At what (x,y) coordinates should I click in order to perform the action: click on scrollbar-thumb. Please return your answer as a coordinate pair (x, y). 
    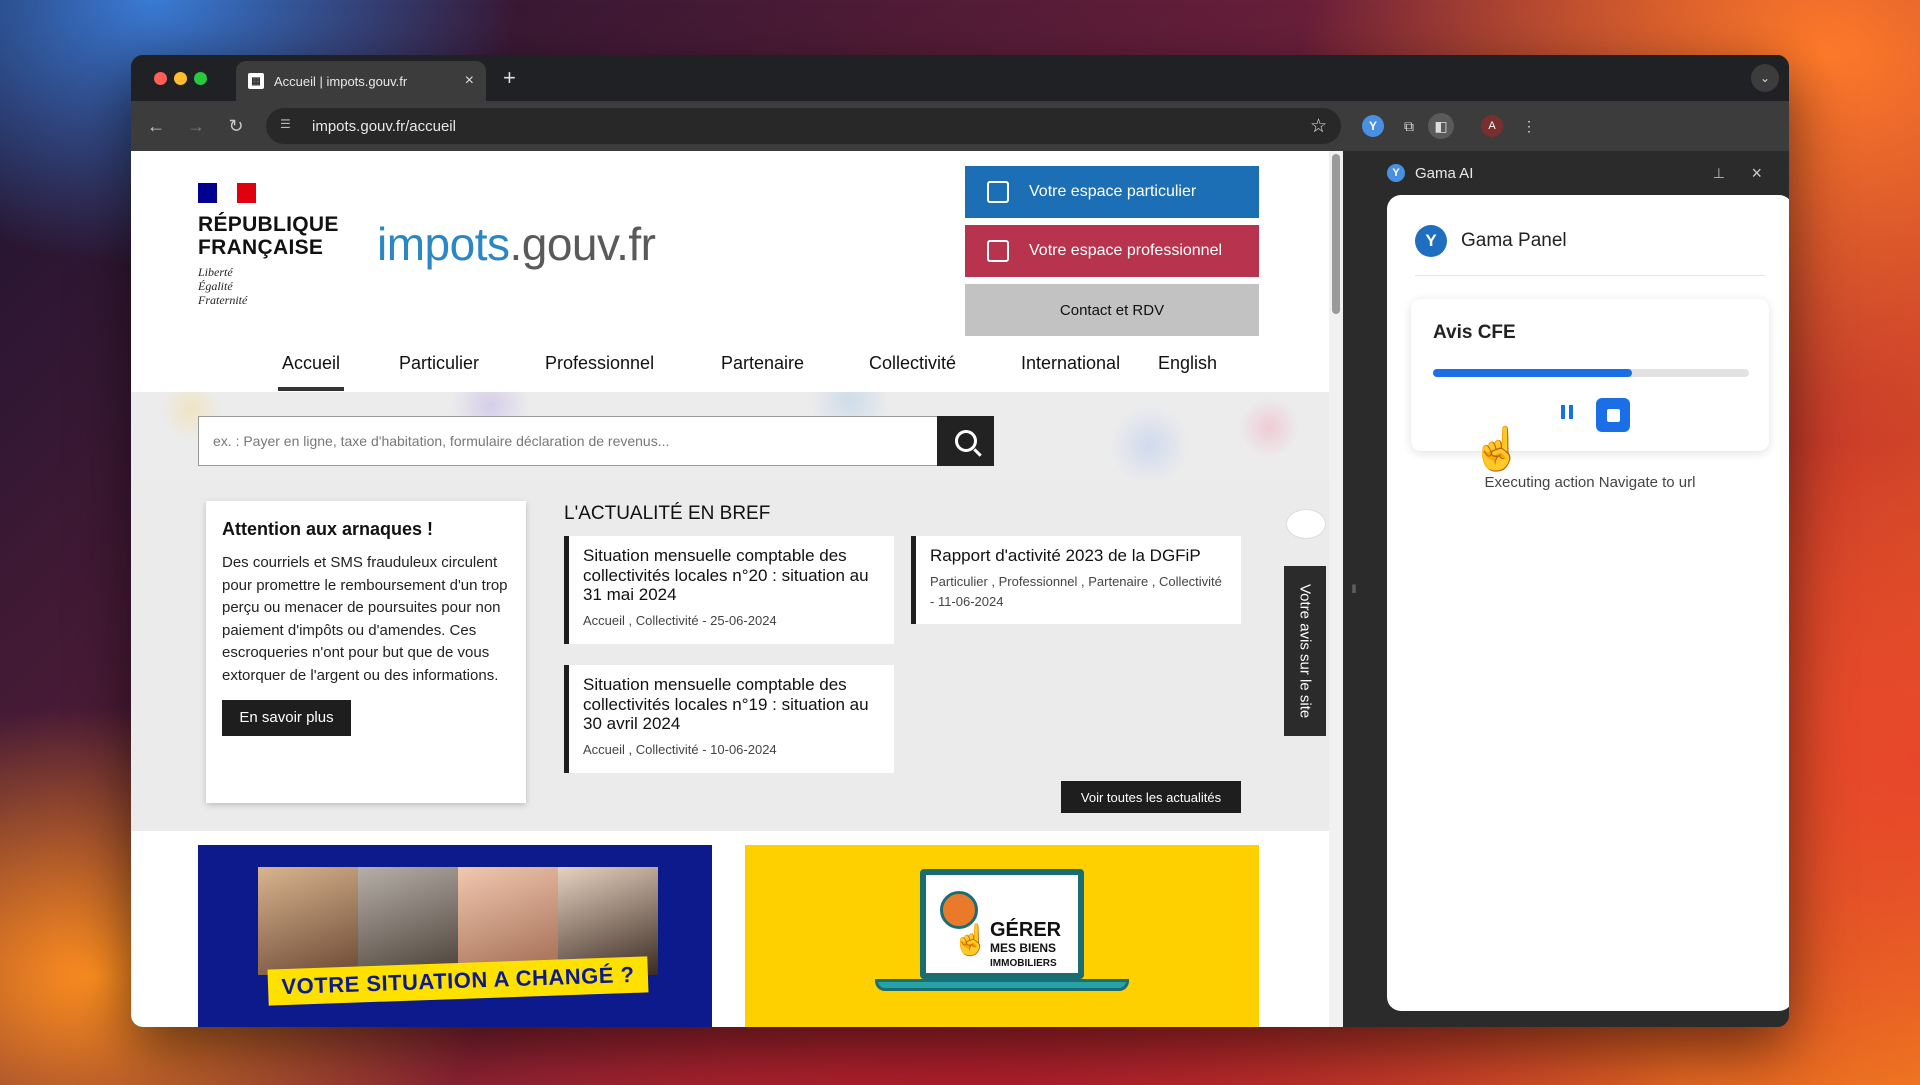
    Looking at the image, I should click on (1336, 234).